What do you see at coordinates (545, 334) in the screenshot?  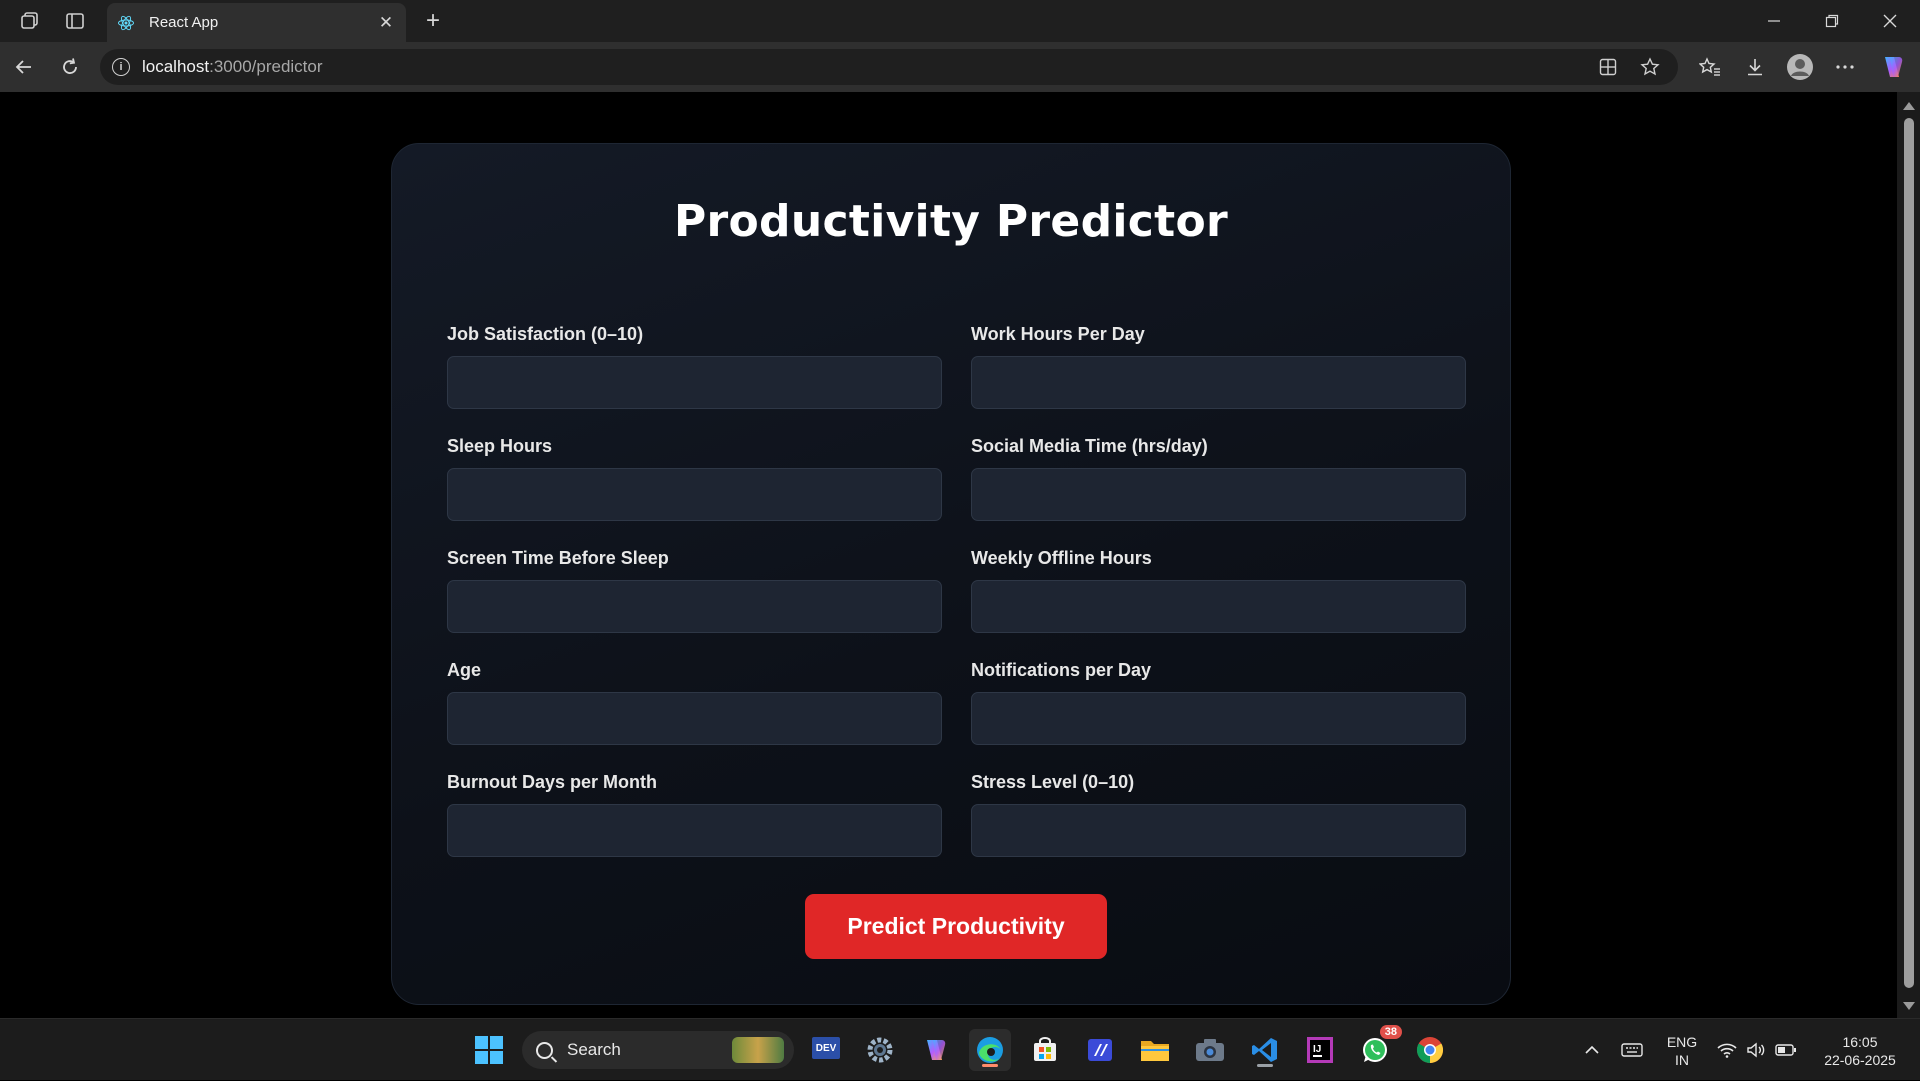 I see `job-satisfaction-label: Job Satisfaction (0–10)` at bounding box center [545, 334].